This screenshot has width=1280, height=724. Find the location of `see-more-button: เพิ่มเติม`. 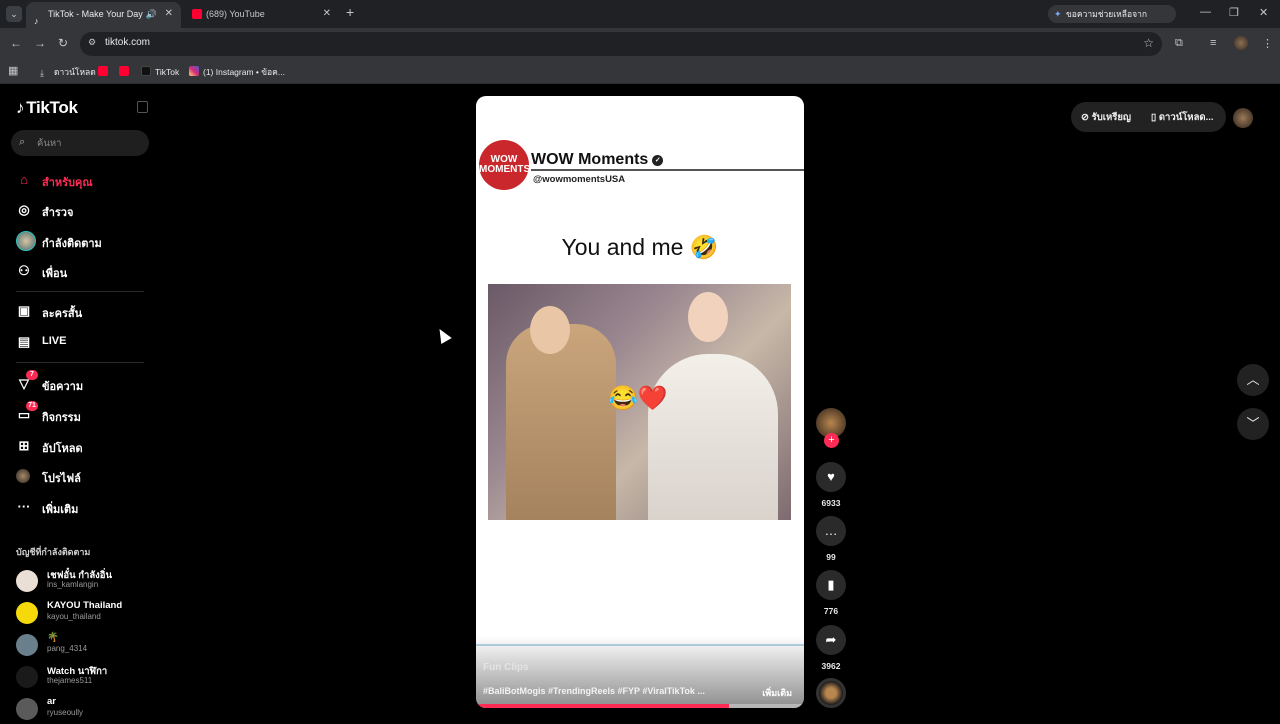

see-more-button: เพิ่มเติม is located at coordinates (777, 693).